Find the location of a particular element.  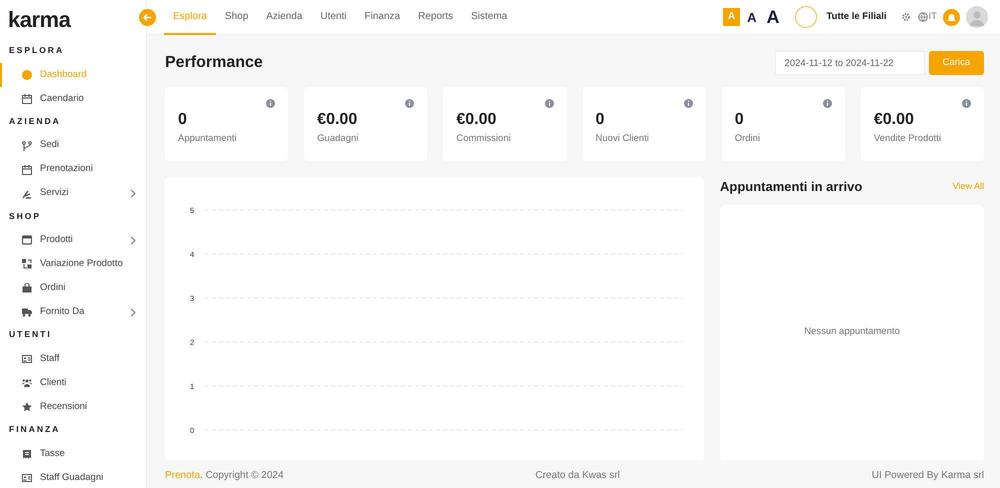

section-title: Appuntamenti in arrivo is located at coordinates (791, 187).